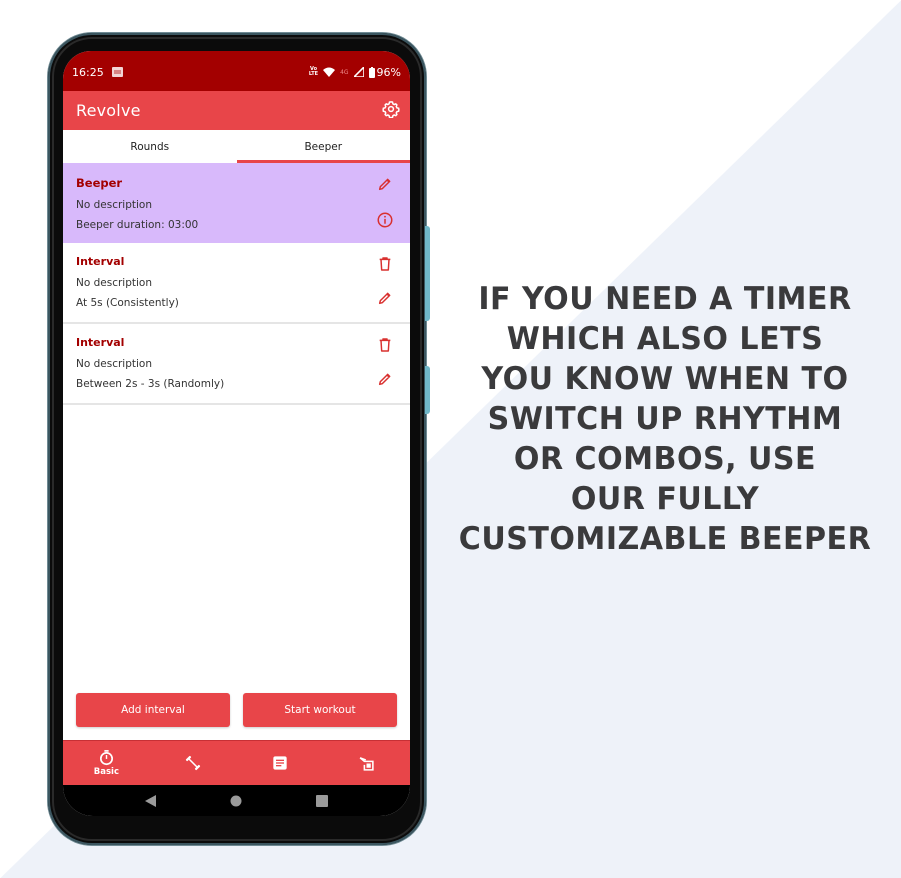 Image resolution: width=901 pixels, height=878 pixels. I want to click on dumbbell-icon, so click(193, 763).